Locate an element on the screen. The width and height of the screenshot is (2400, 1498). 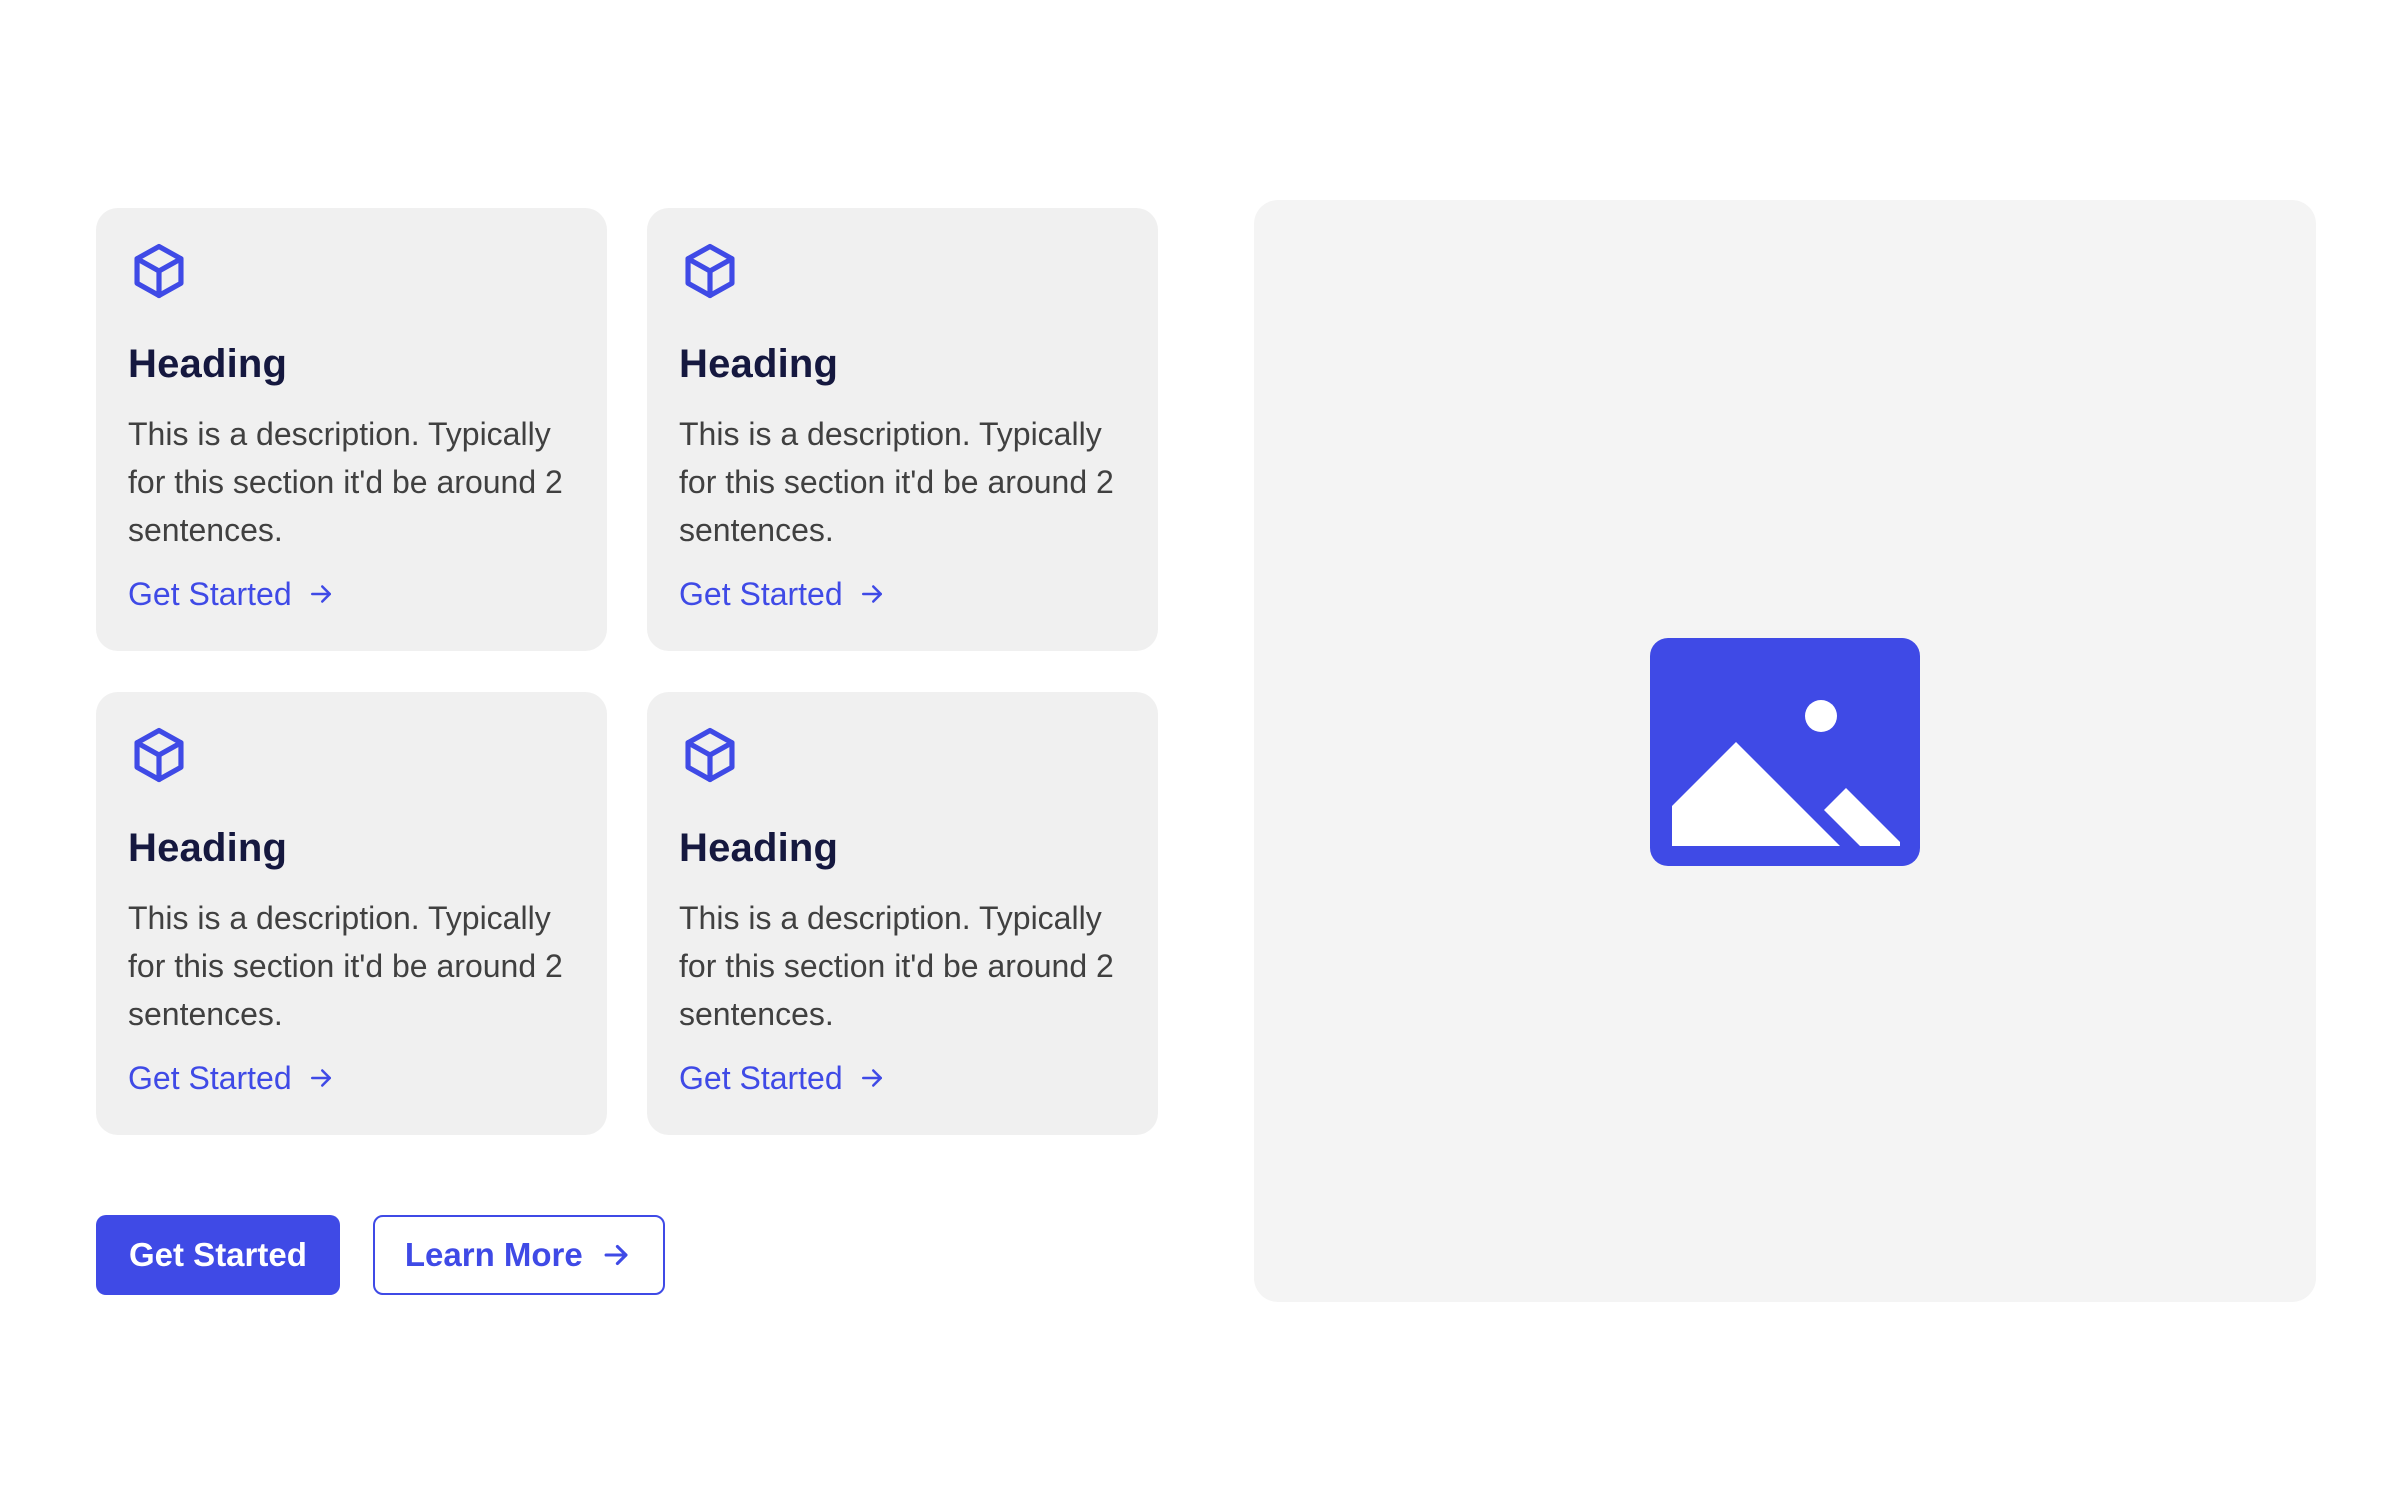
get-started-button: Get Started is located at coordinates (218, 1255).